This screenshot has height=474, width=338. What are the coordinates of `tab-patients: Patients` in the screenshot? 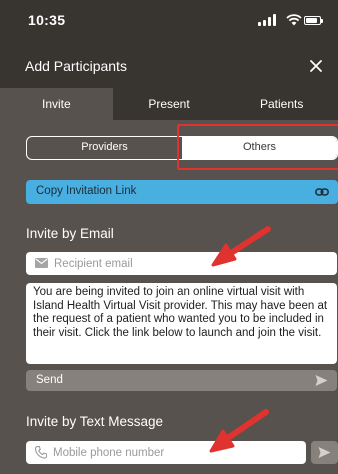 It's located at (281, 104).